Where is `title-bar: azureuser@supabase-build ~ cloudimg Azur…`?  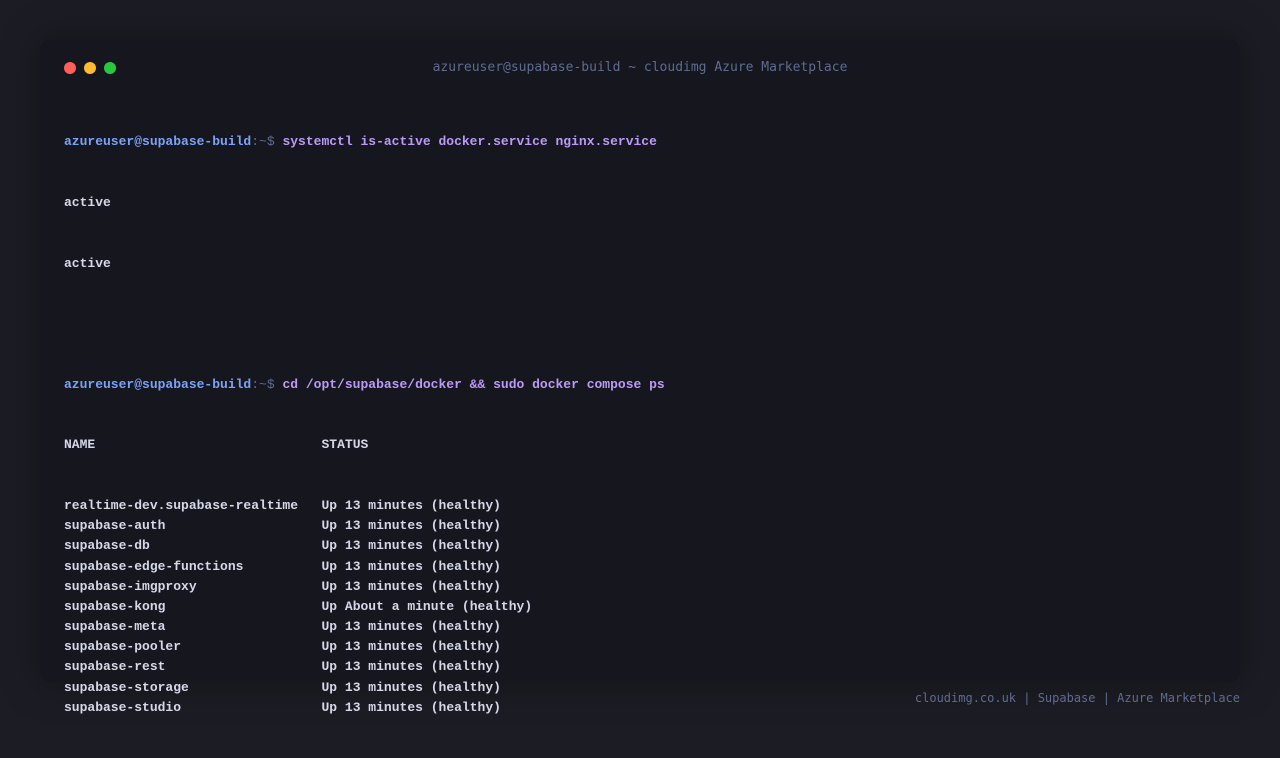
title-bar: azureuser@supabase-build ~ cloudimg Azur… is located at coordinates (640, 68).